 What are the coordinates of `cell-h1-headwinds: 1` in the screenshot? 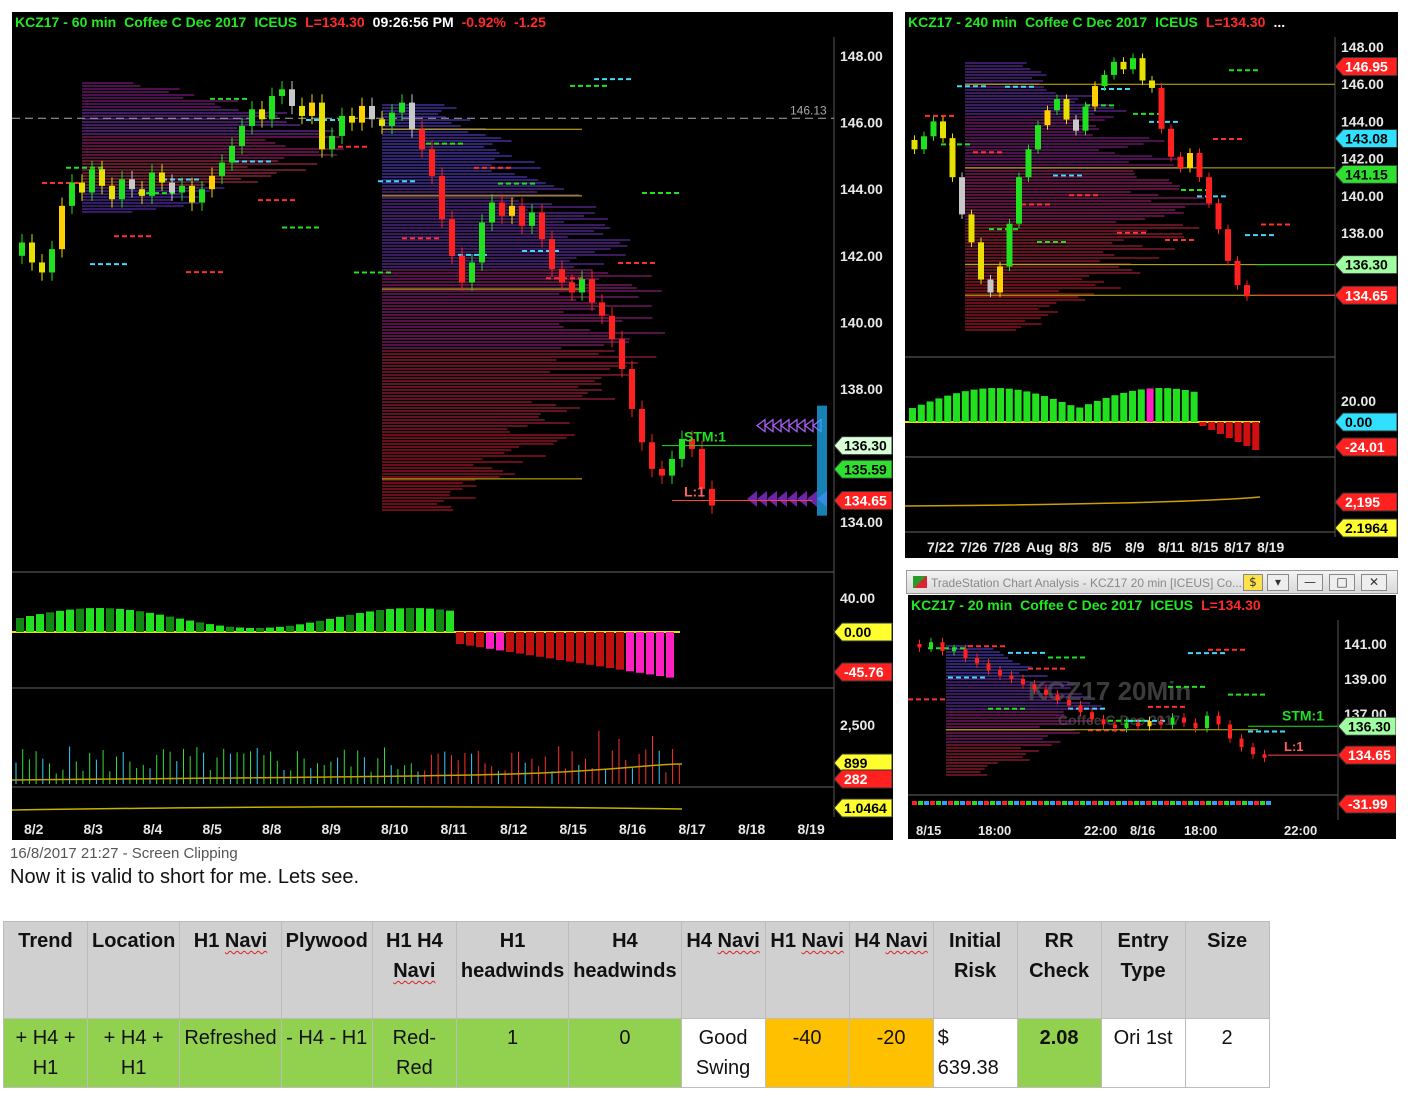 It's located at (512, 1053).